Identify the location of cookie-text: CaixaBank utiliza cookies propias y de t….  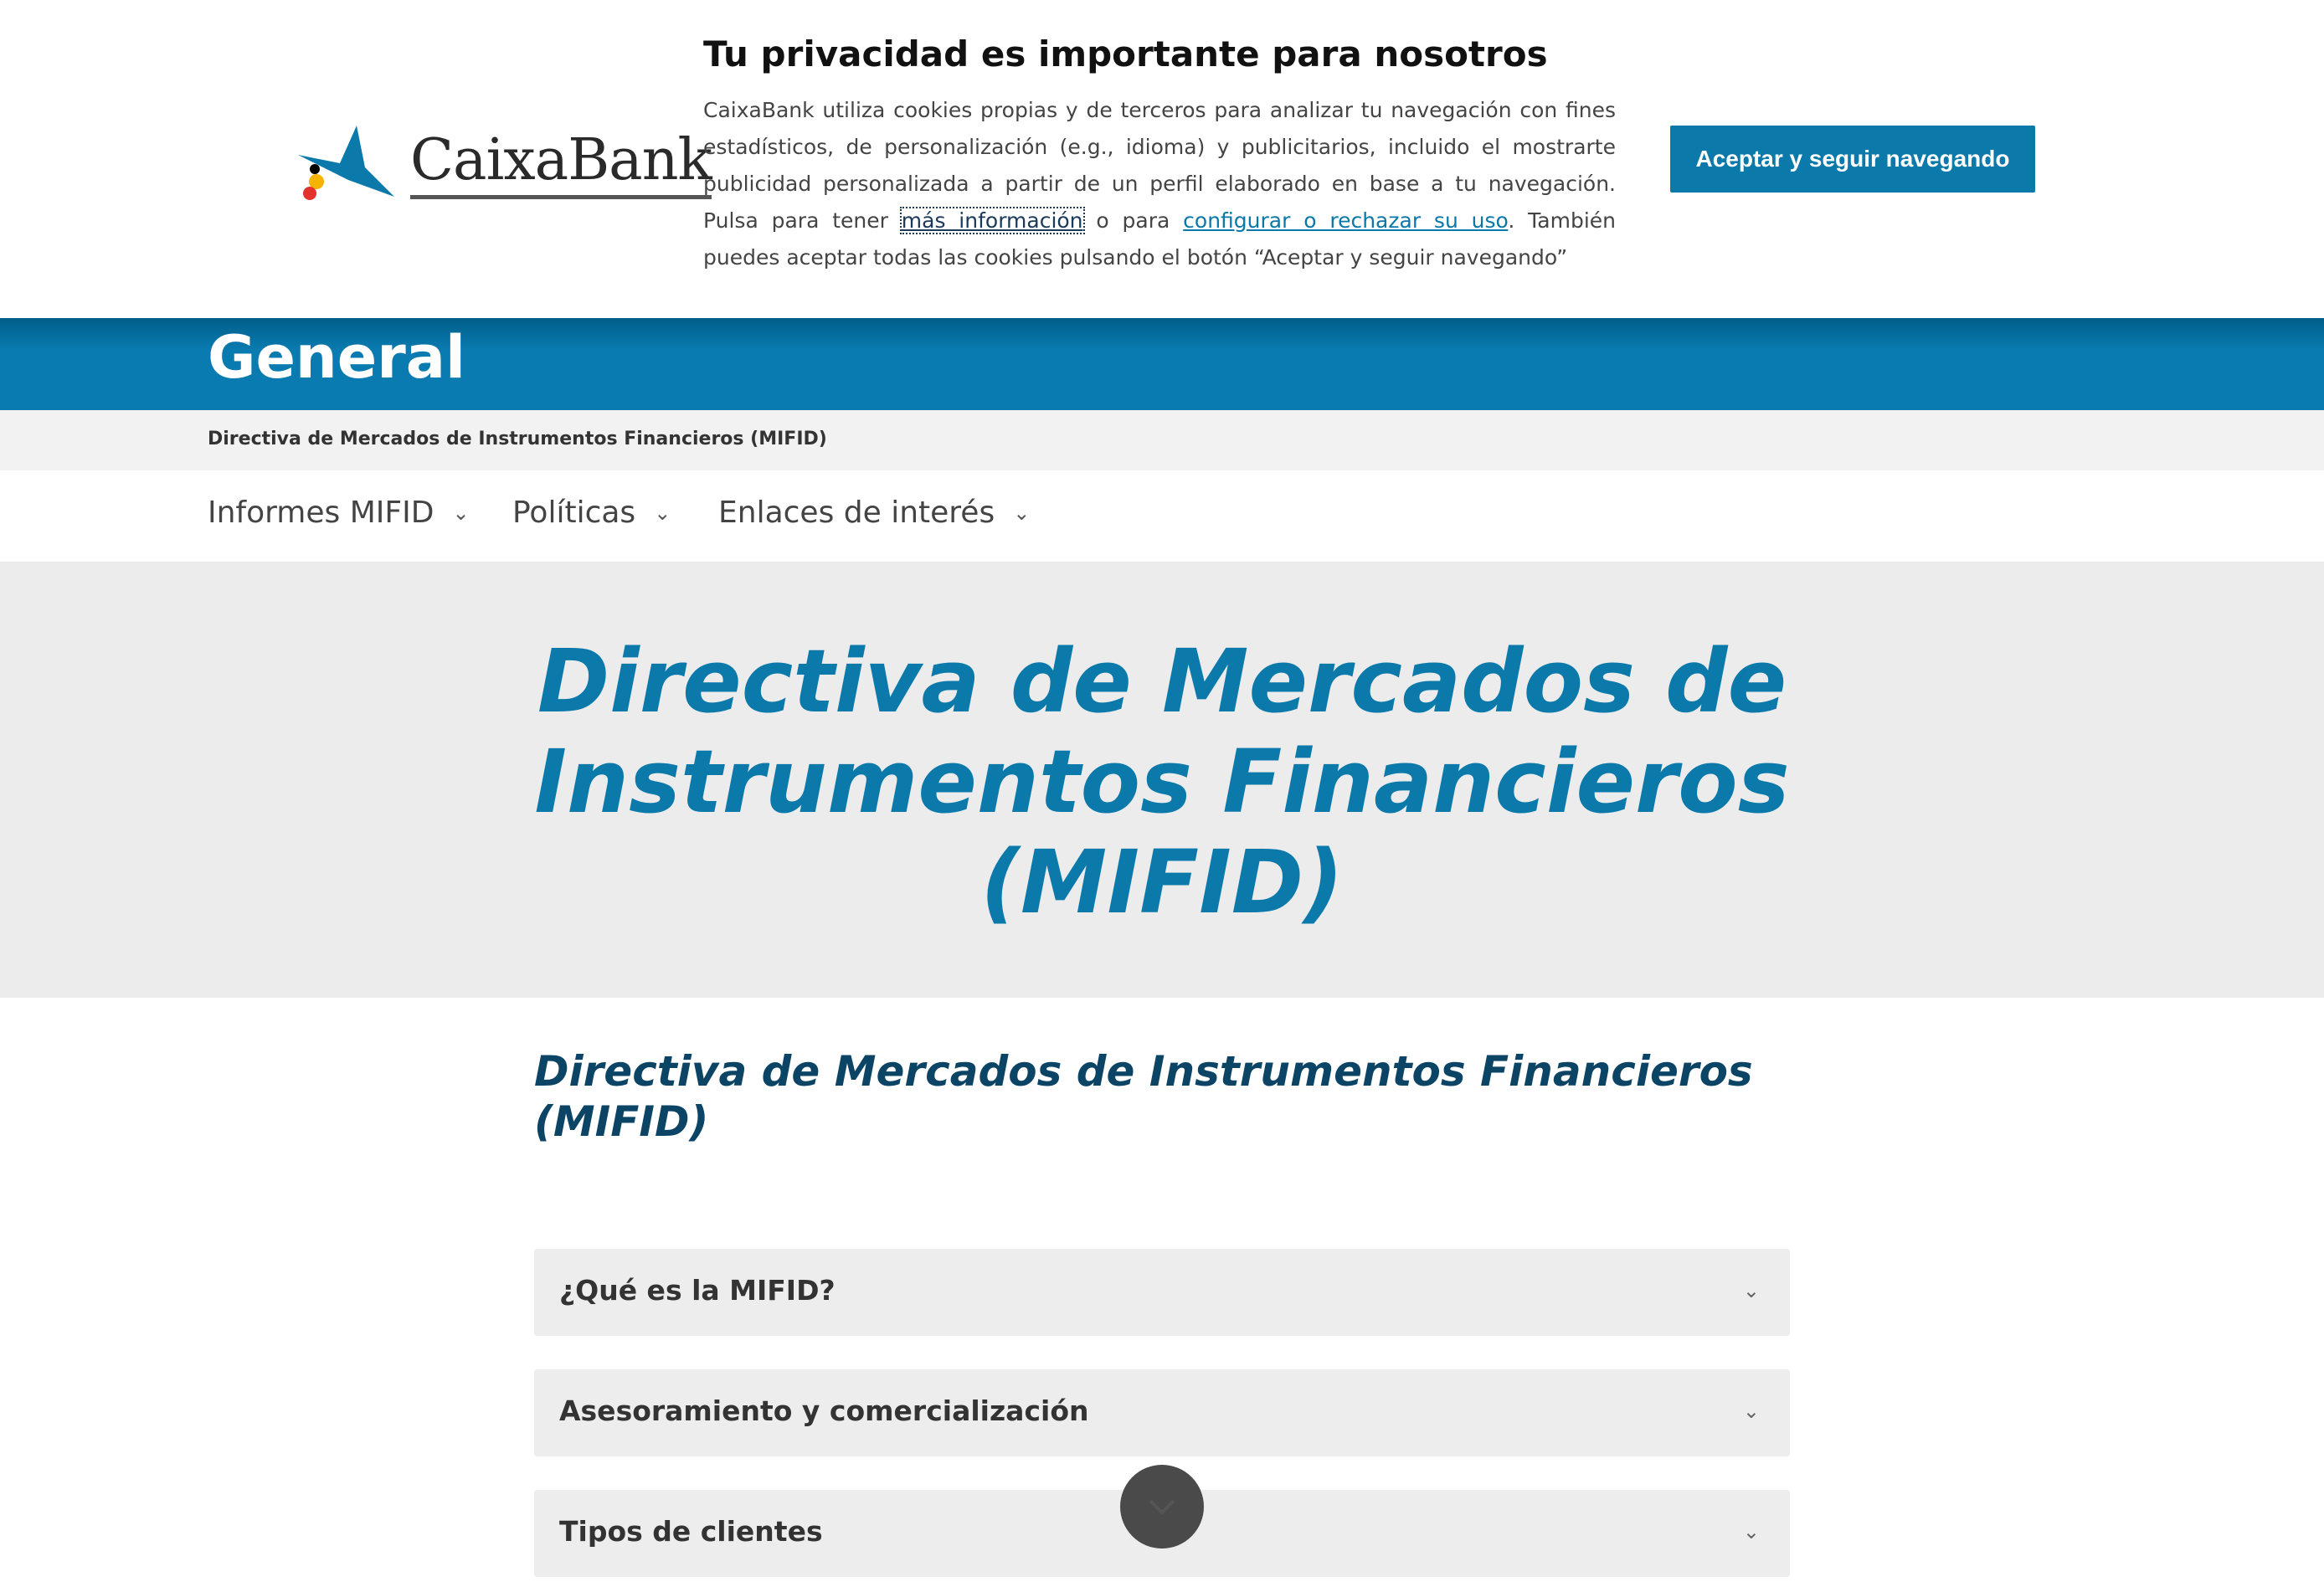
(1160, 184).